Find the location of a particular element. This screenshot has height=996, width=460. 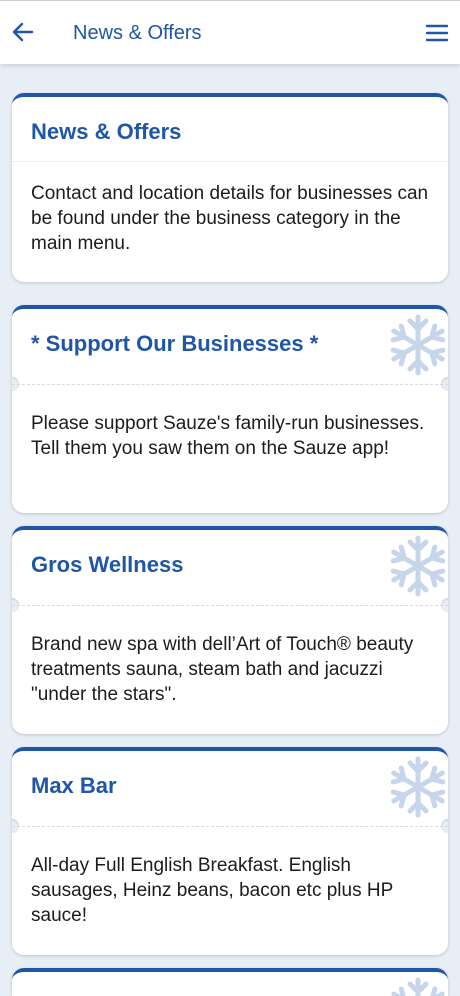

app-bar: News & Offers is located at coordinates (230, 32).